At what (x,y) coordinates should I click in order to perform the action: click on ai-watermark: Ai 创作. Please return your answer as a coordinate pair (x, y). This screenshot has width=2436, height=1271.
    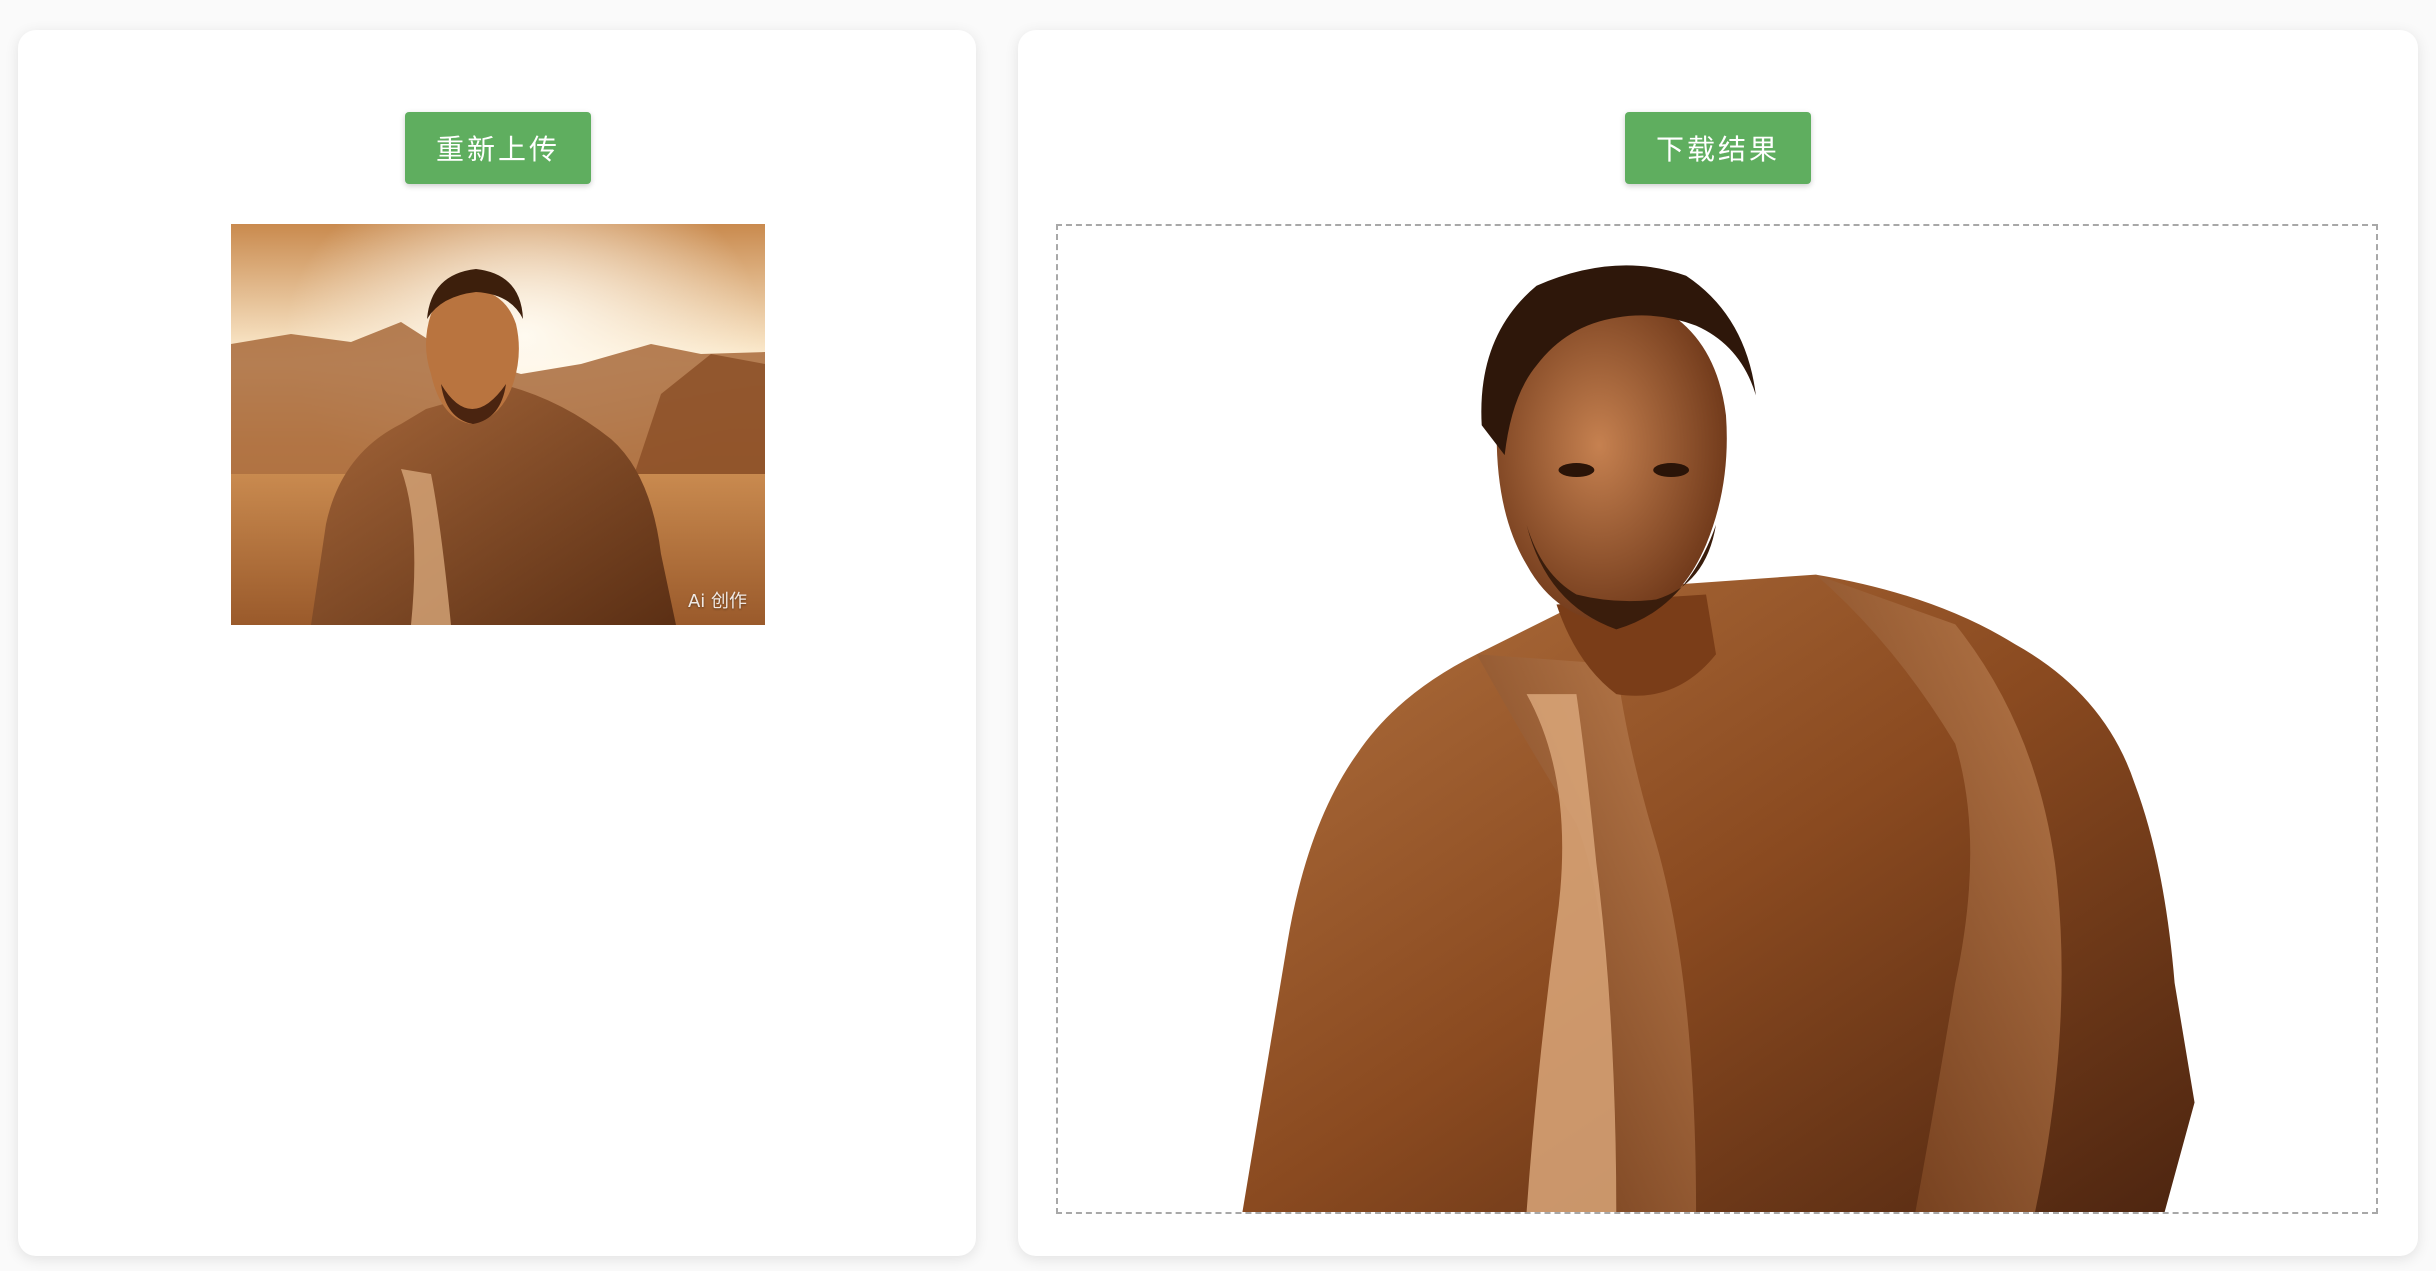
    Looking at the image, I should click on (717, 601).